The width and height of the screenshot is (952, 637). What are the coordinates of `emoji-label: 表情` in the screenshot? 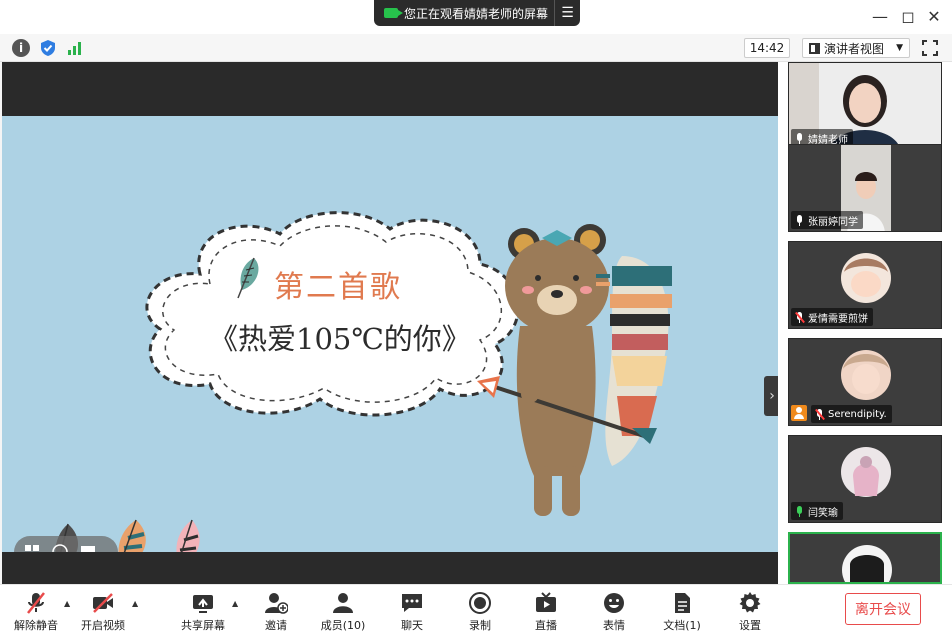 It's located at (614, 625).